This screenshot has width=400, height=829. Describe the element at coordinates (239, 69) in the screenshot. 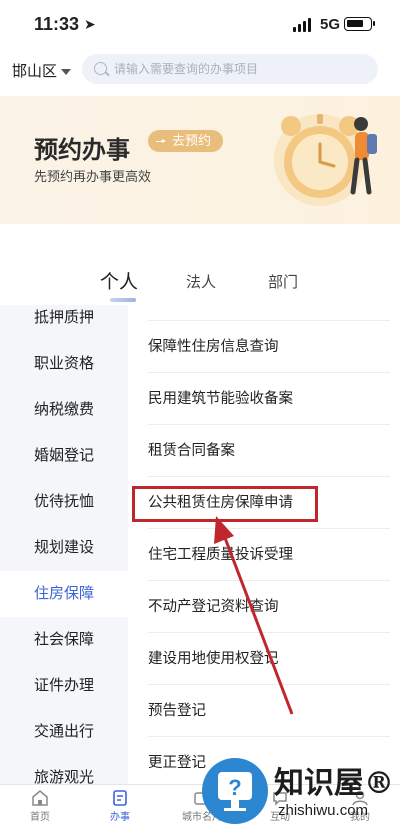

I see `search-input` at that location.